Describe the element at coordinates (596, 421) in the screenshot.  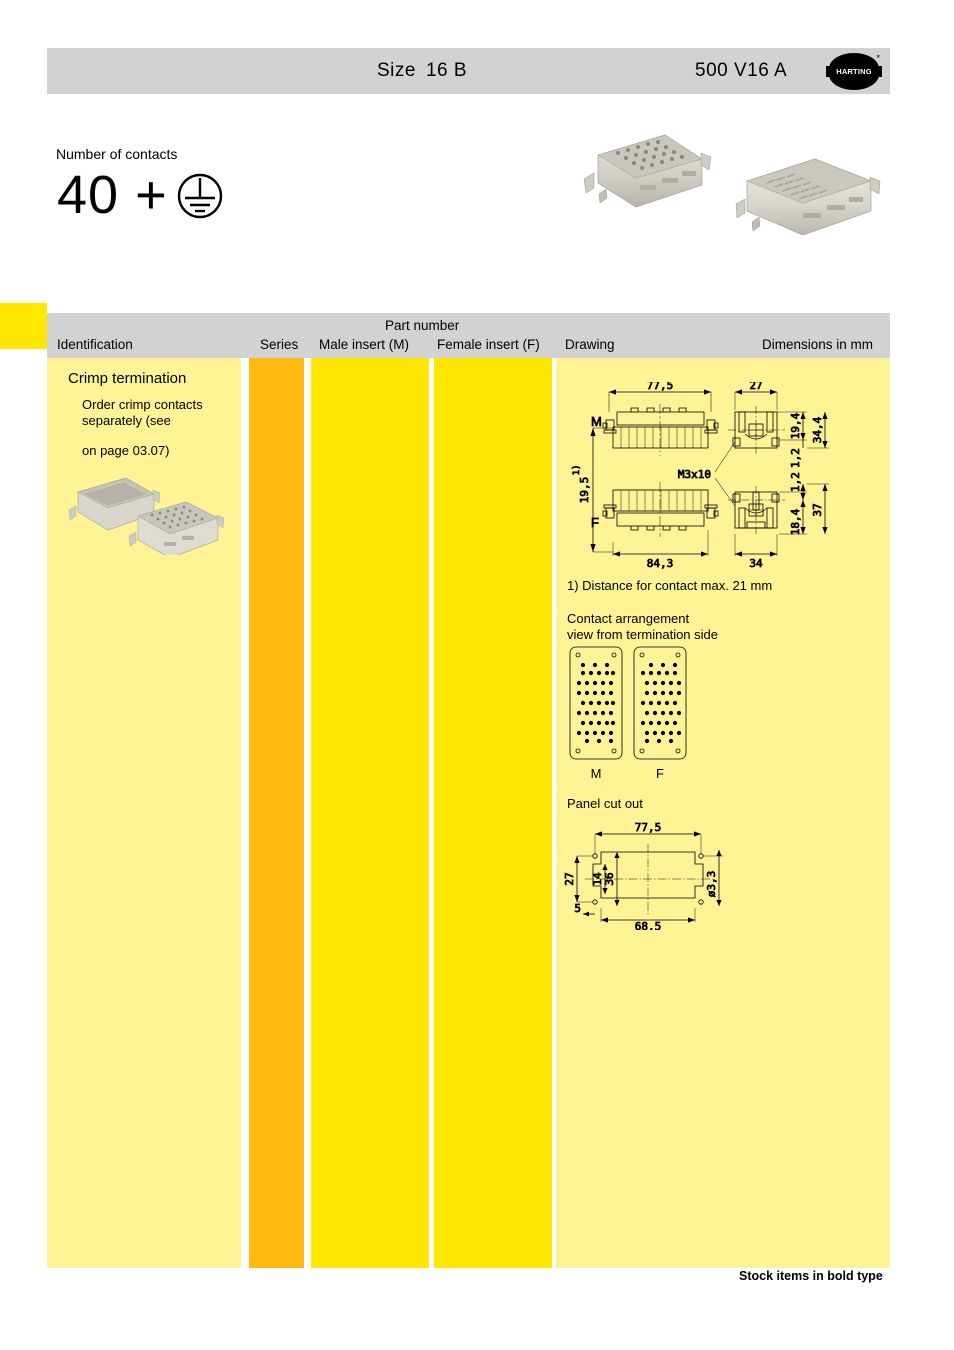
I see `view-label-male: M` at that location.